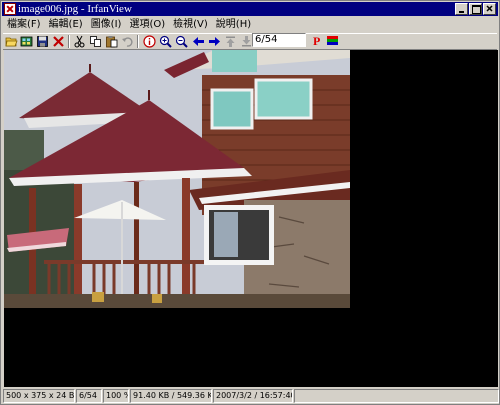  What do you see at coordinates (149, 41) in the screenshot?
I see `info-icon` at bounding box center [149, 41].